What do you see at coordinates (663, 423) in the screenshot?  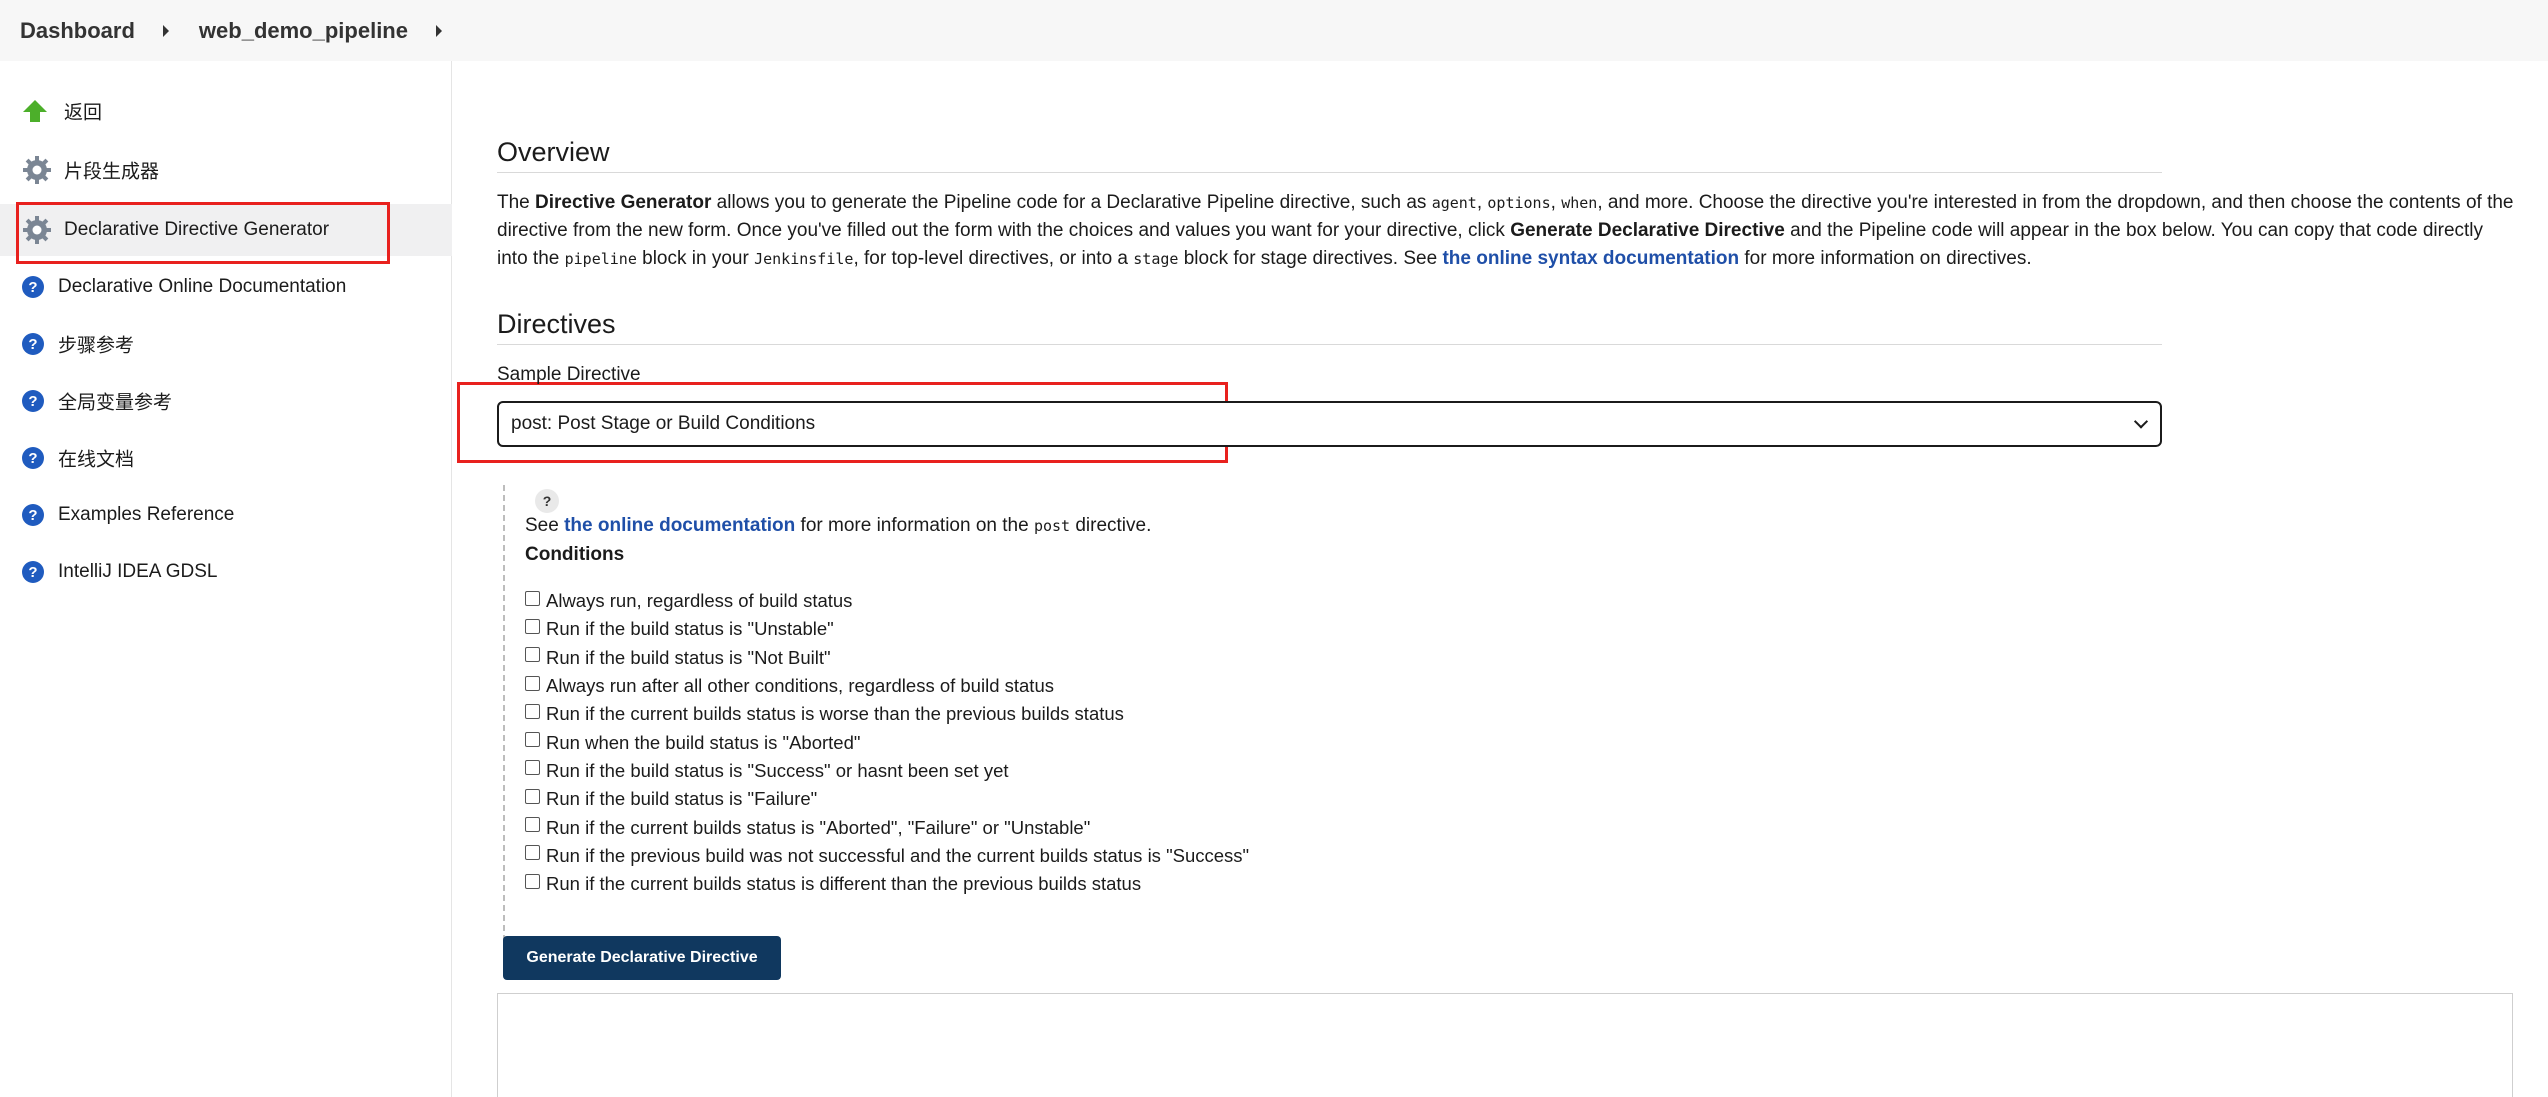 I see `select-value: post: Post Stage or Build Conditions` at bounding box center [663, 423].